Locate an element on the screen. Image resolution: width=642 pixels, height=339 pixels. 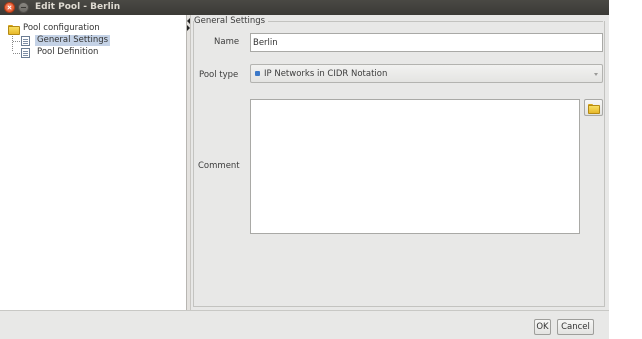
tree-item-general-settings: General Settings is located at coordinates (66, 40).